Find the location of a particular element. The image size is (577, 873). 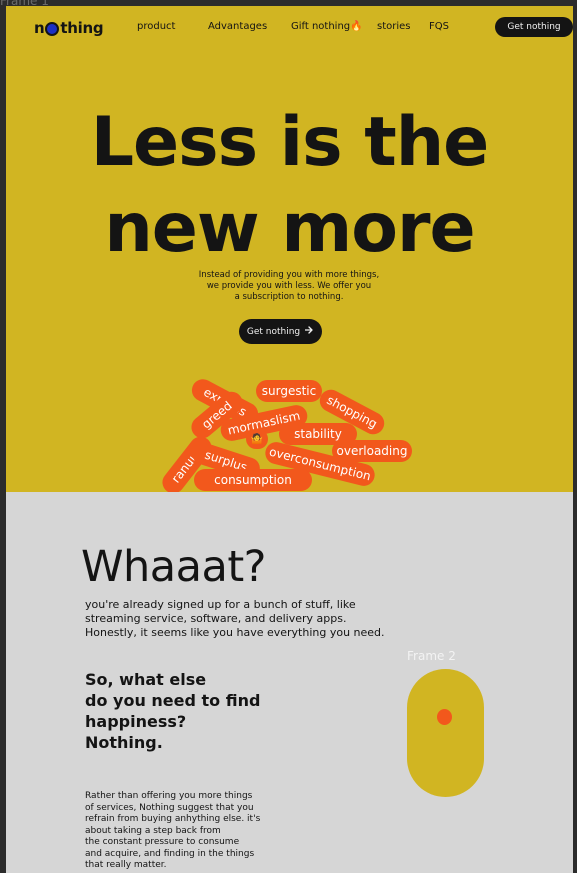

nav-link-product: product is located at coordinates (156, 26).